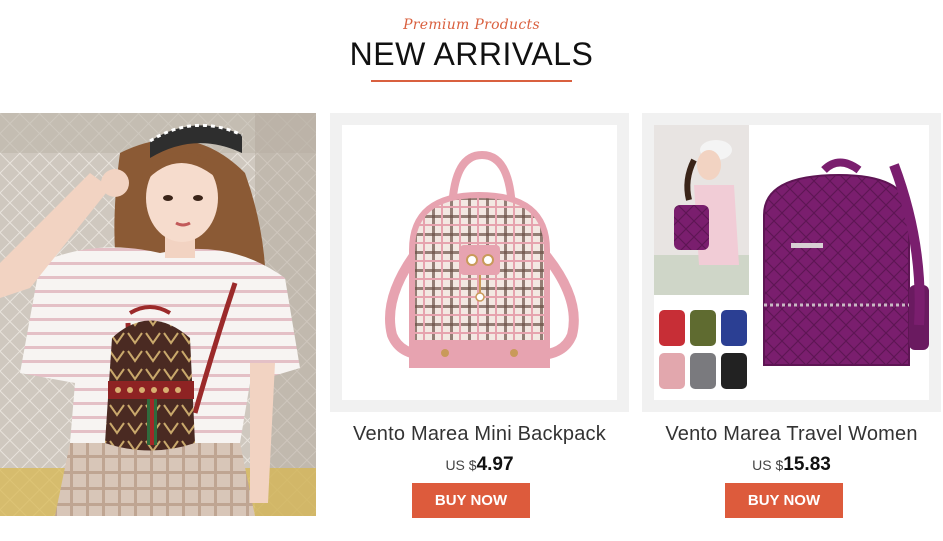 The height and width of the screenshot is (541, 943). I want to click on product-price: US $4.97, so click(479, 465).